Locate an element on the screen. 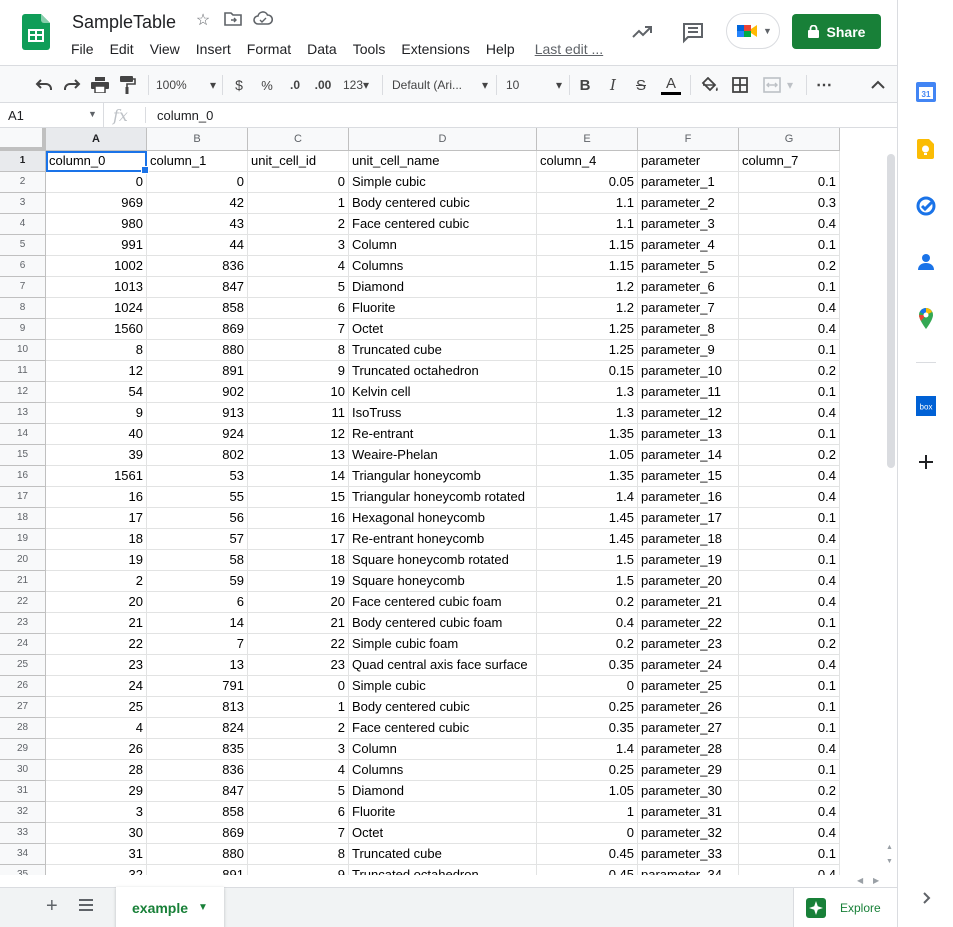 The image size is (953, 927). grid-cell: 53 is located at coordinates (197, 476).